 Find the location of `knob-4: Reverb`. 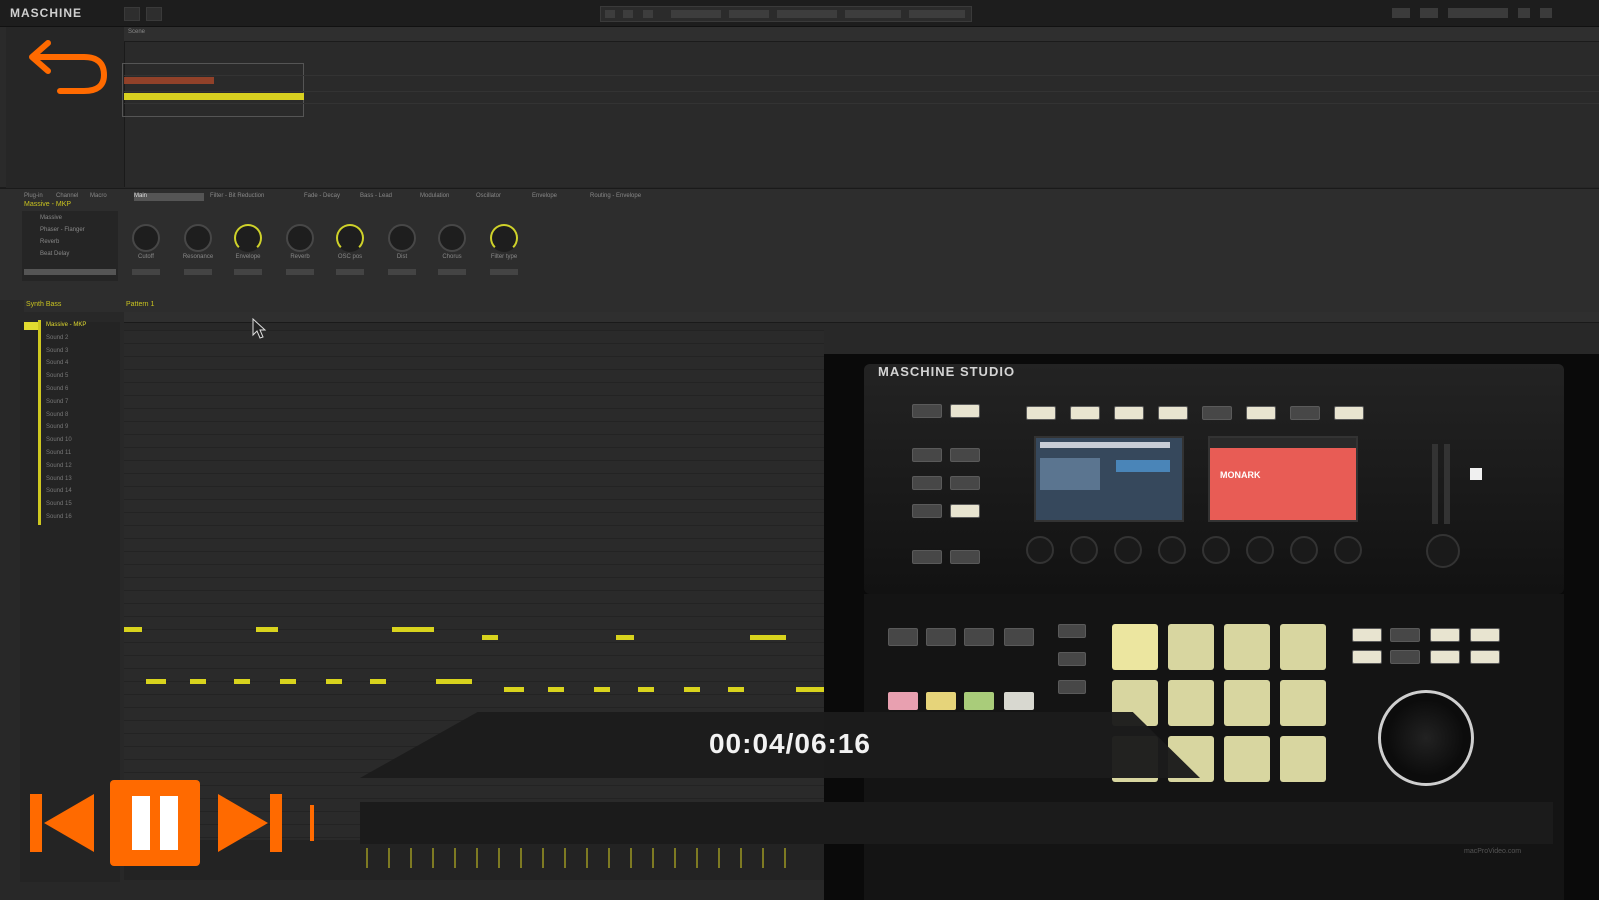

knob-4: Reverb is located at coordinates (300, 254).